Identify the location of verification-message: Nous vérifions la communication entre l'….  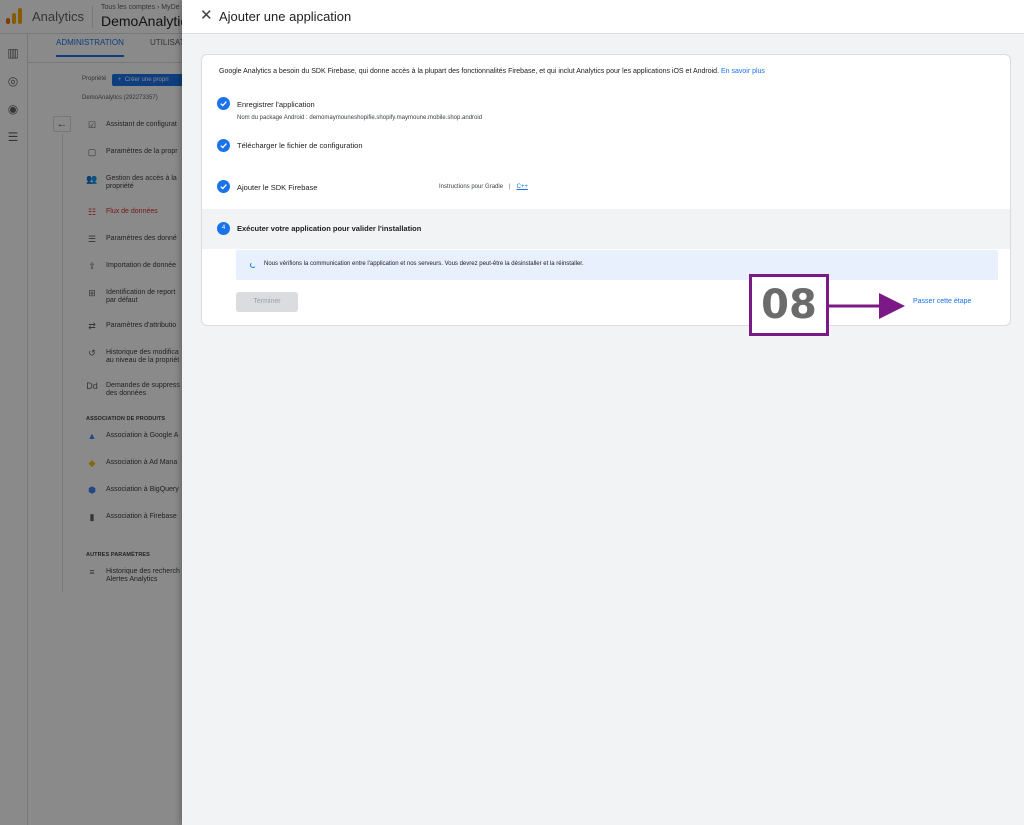
(424, 264).